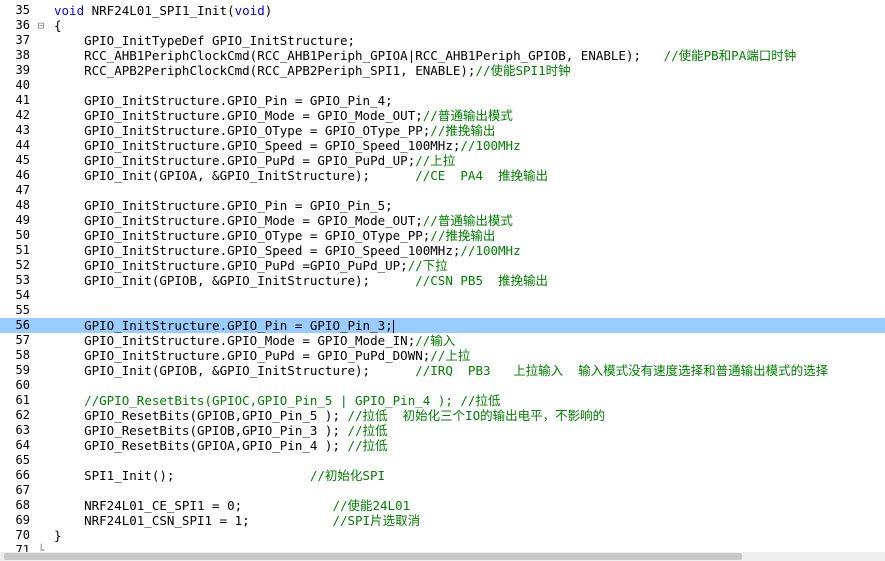 The width and height of the screenshot is (885, 561). What do you see at coordinates (22, 220) in the screenshot?
I see `line-number: 49` at bounding box center [22, 220].